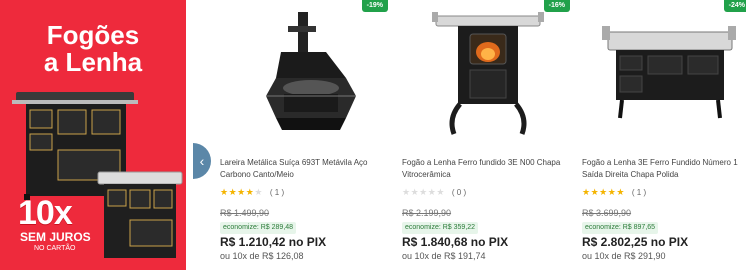 This screenshot has width=746, height=270. I want to click on stove-image-small, so click(140, 214).